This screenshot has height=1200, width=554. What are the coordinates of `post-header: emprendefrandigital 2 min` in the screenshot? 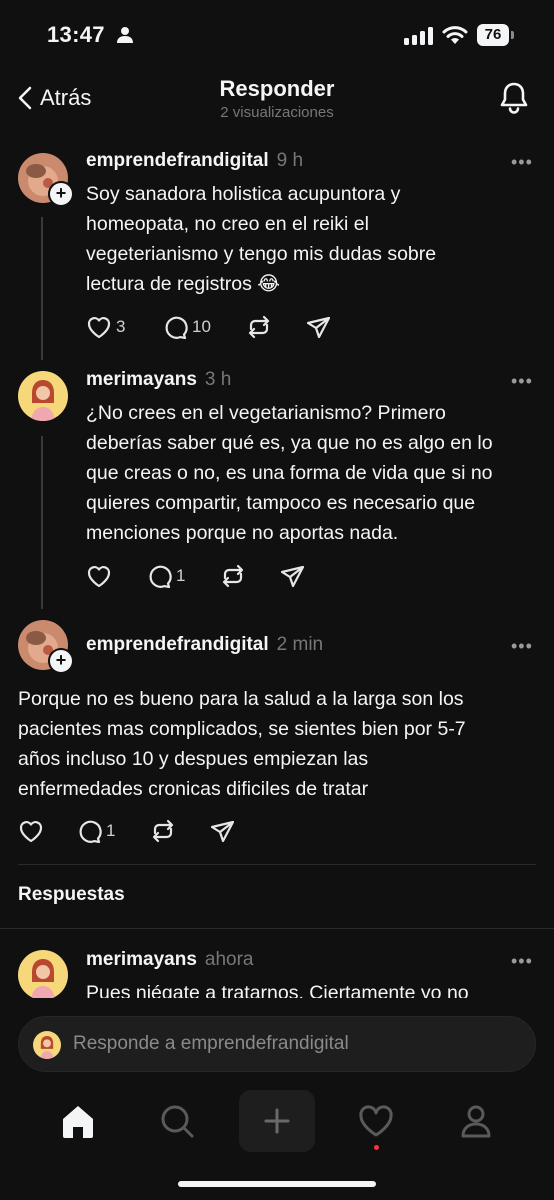 It's located at (204, 645).